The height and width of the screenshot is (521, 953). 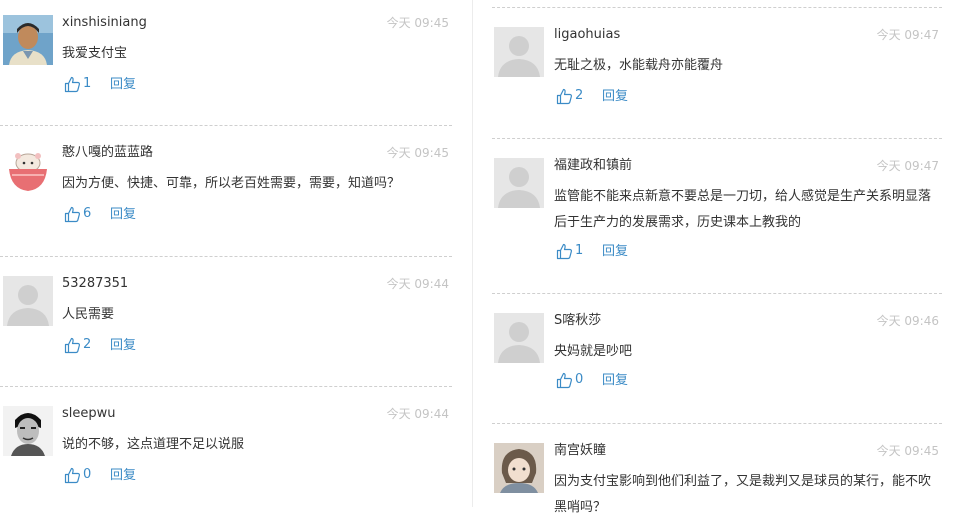 I want to click on username: 南宫妖瞳, so click(x=580, y=451).